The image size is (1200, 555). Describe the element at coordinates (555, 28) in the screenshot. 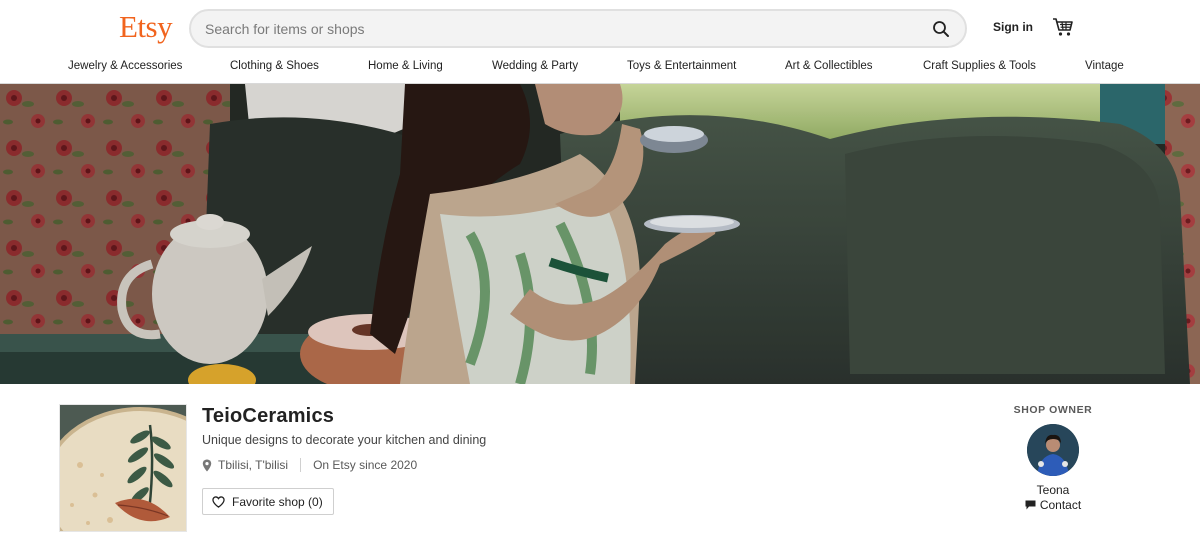

I see `search-input` at that location.